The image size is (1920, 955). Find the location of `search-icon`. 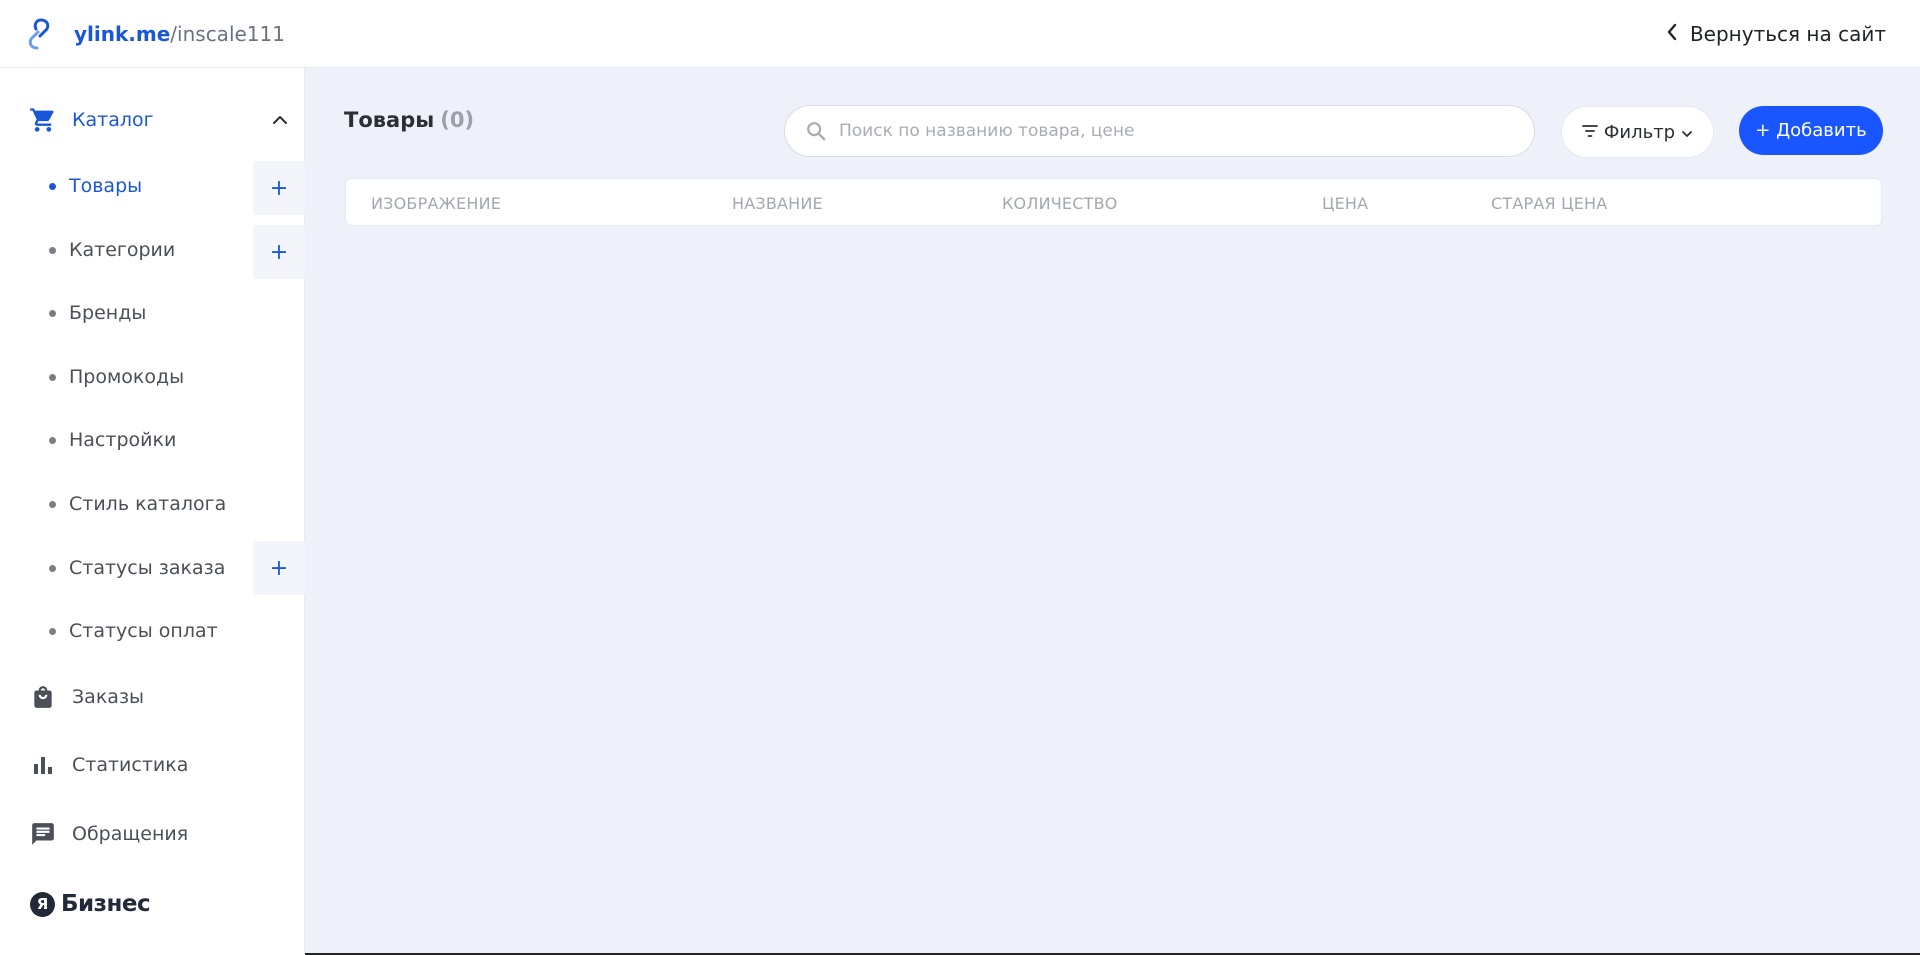

search-icon is located at coordinates (816, 131).